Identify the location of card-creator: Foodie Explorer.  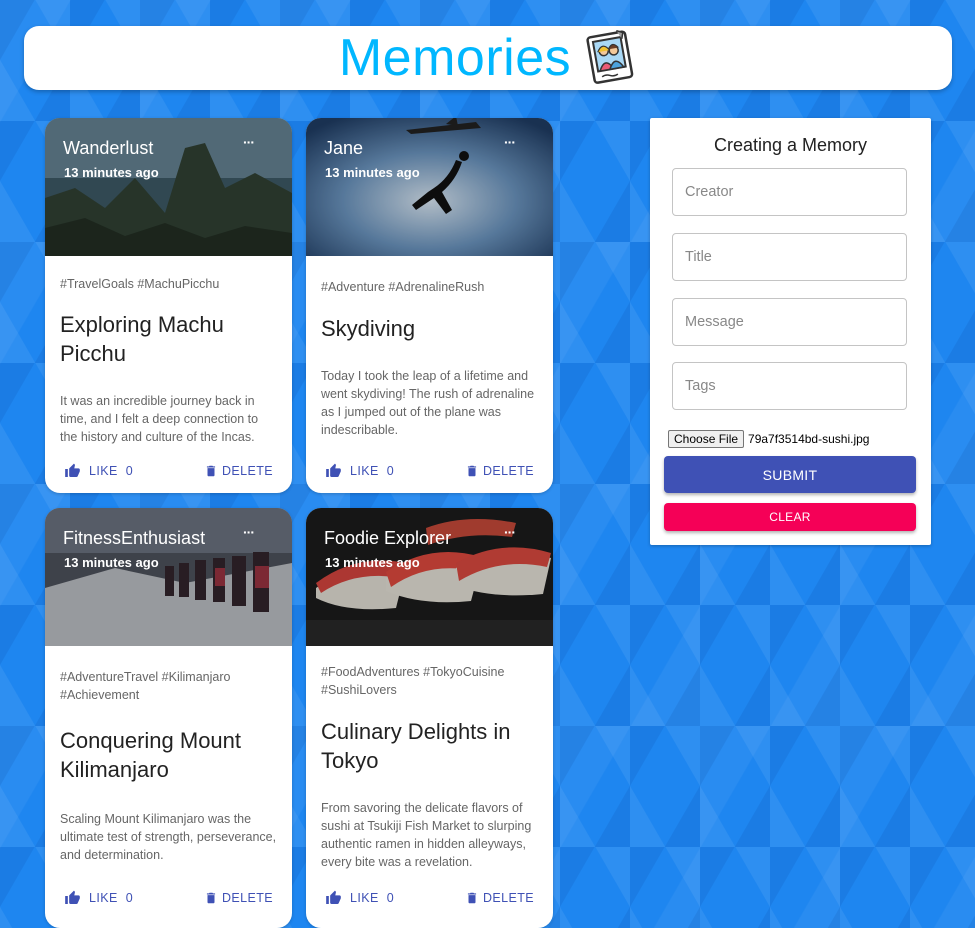
(388, 538).